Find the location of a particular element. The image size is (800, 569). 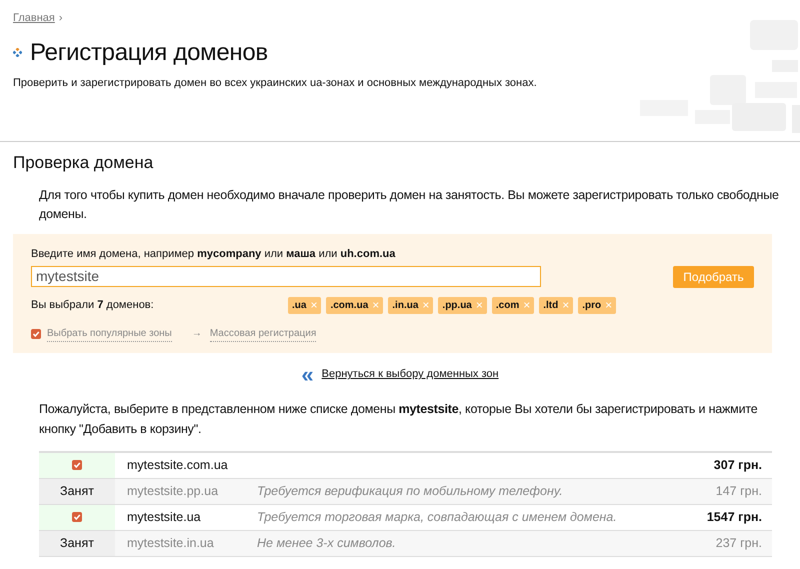

domain-input: mytestsite is located at coordinates (286, 276).